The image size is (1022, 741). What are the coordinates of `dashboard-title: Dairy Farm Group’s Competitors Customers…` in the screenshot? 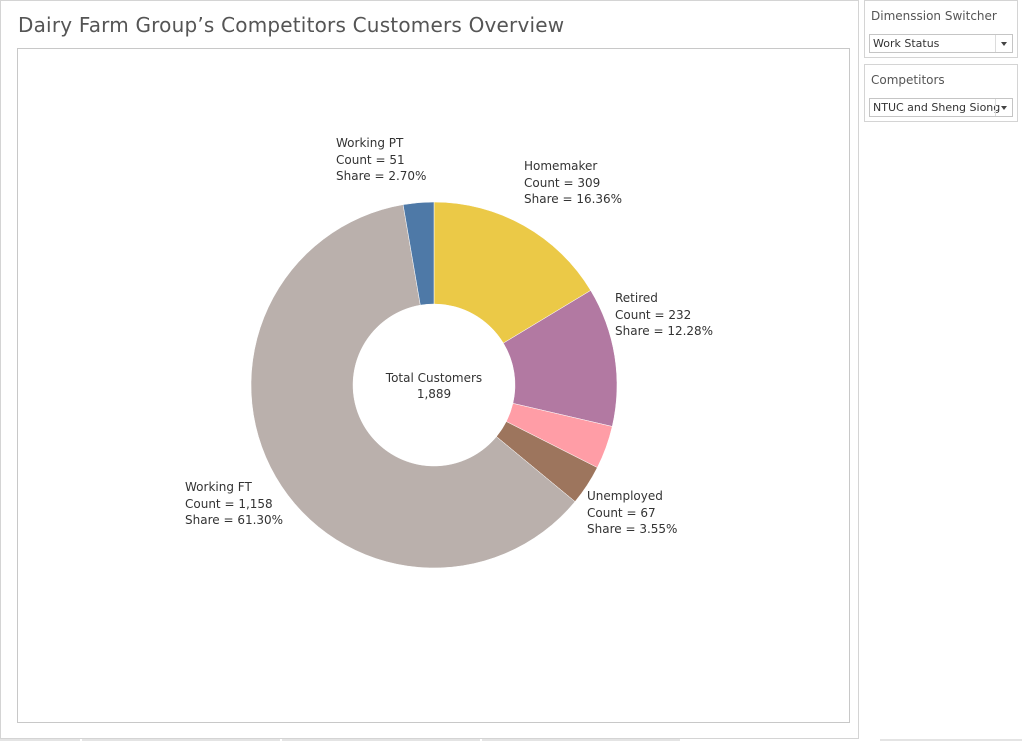 It's located at (291, 25).